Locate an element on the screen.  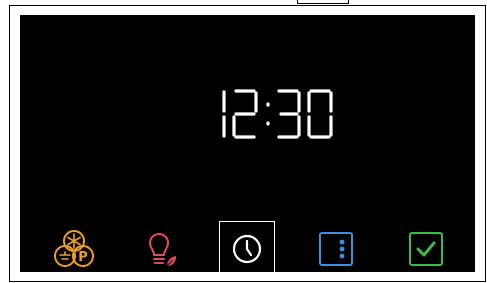
seven-segment-clock is located at coordinates (277, 114).